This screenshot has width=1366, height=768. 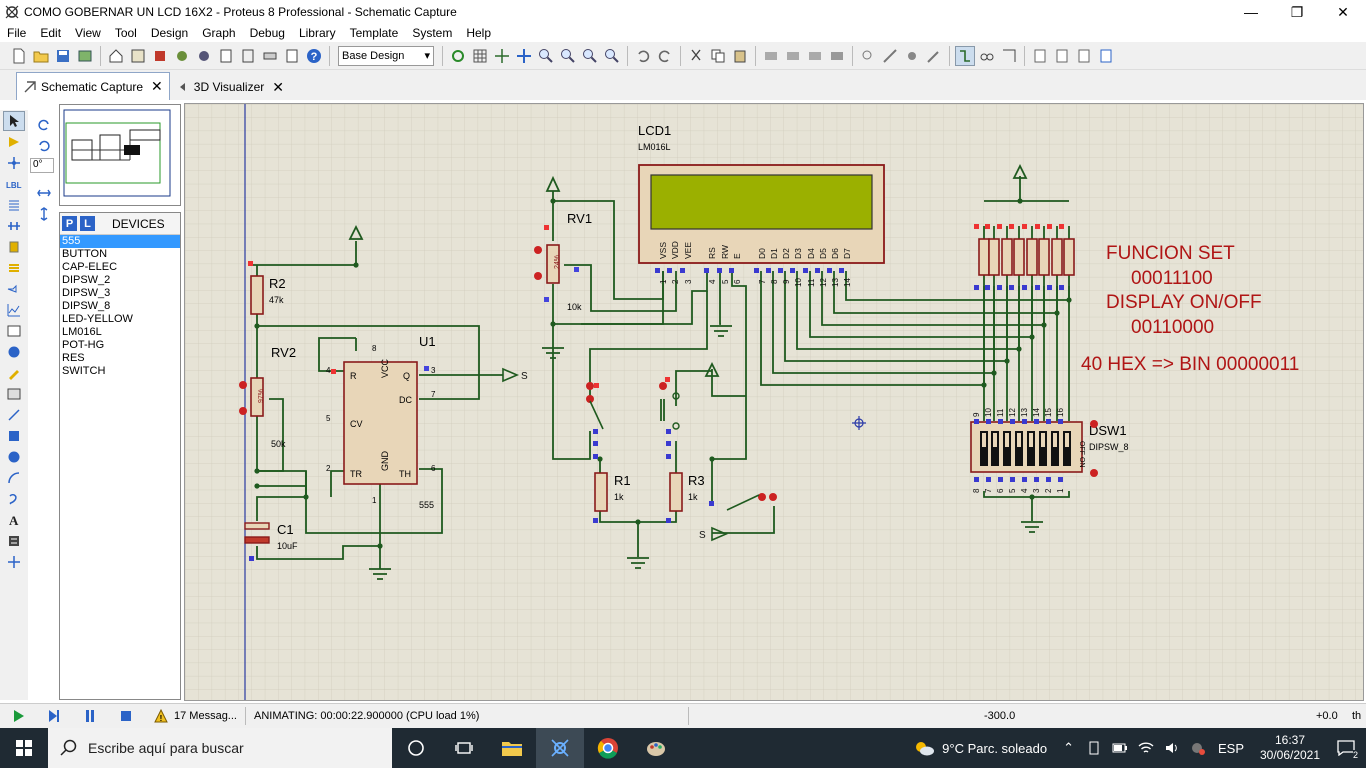 What do you see at coordinates (1040, 56) in the screenshot?
I see `new-sheet-icon` at bounding box center [1040, 56].